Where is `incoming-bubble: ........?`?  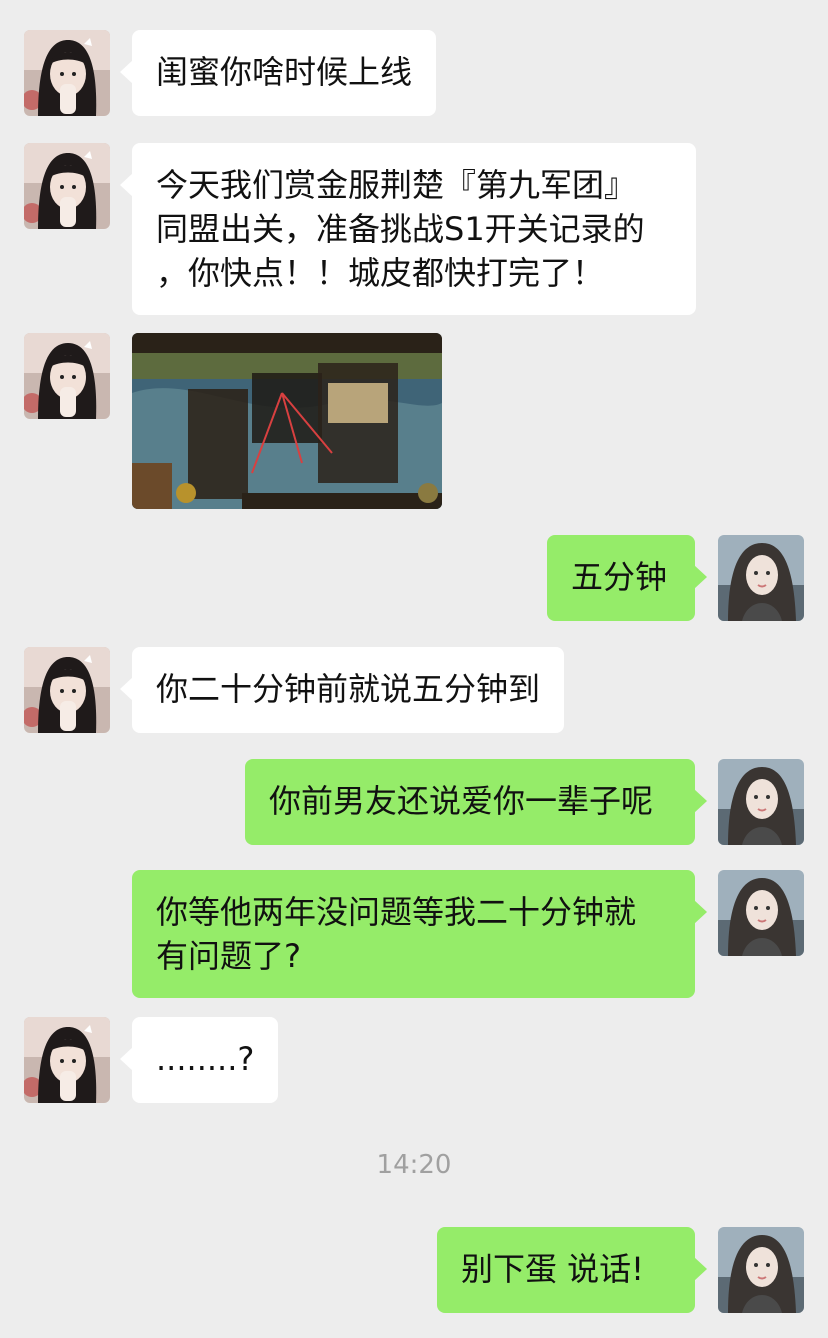 incoming-bubble: ........? is located at coordinates (199, 1060).